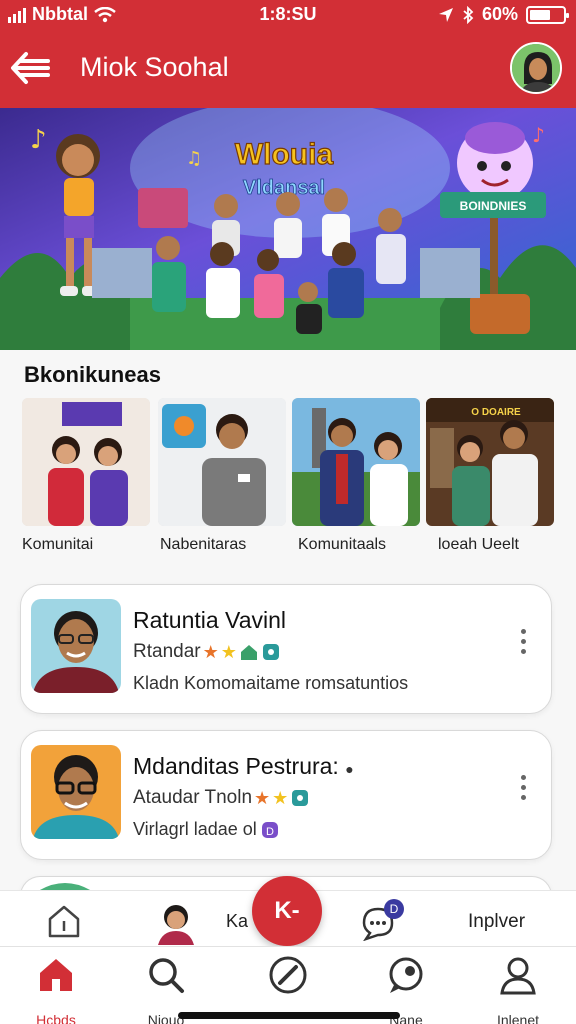  I want to click on floating-action-button: K-, so click(287, 911).